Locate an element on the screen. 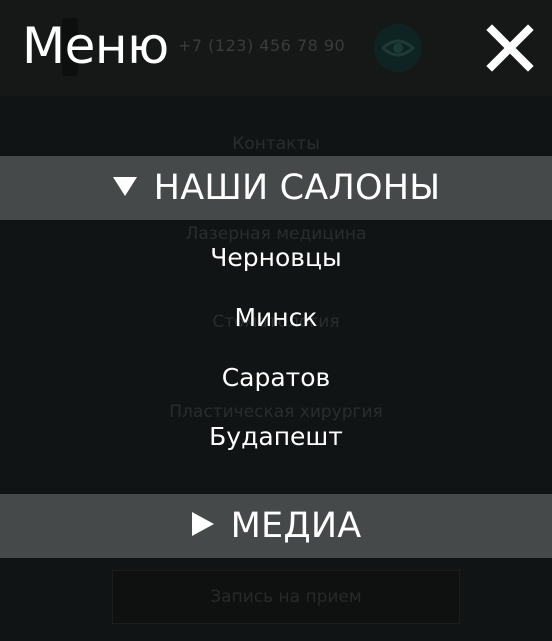 This screenshot has height=641, width=552. background-phone-number: +7 (123) 456 78 90 is located at coordinates (262, 45).